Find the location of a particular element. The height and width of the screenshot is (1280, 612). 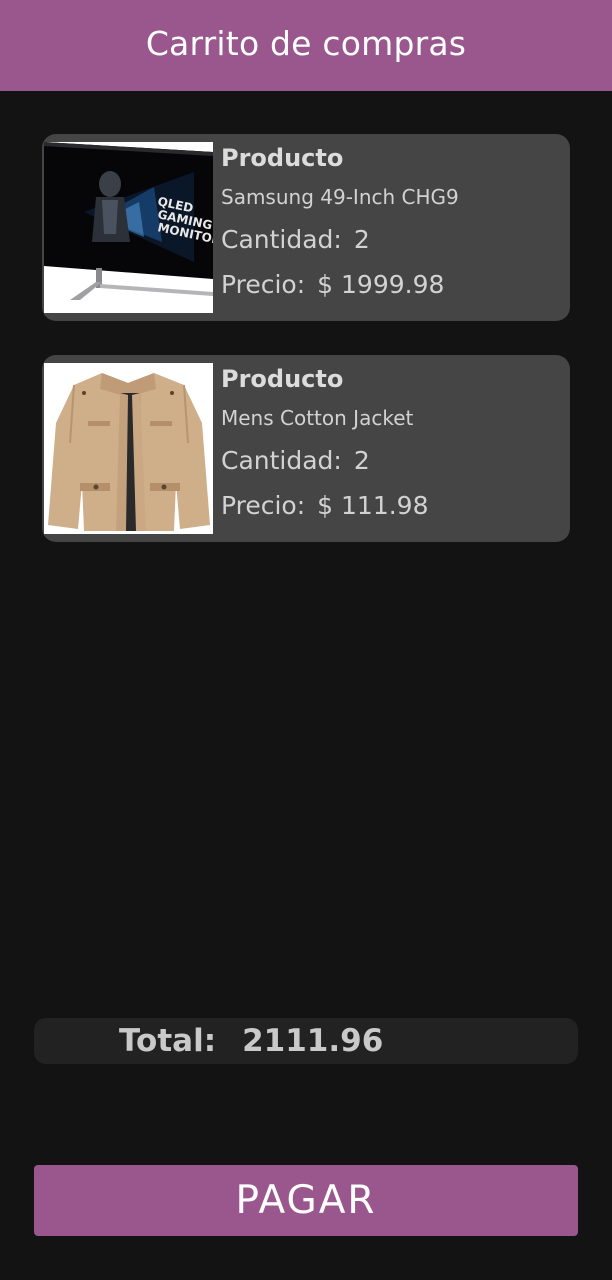

total-value: 2111.96 is located at coordinates (313, 1041).